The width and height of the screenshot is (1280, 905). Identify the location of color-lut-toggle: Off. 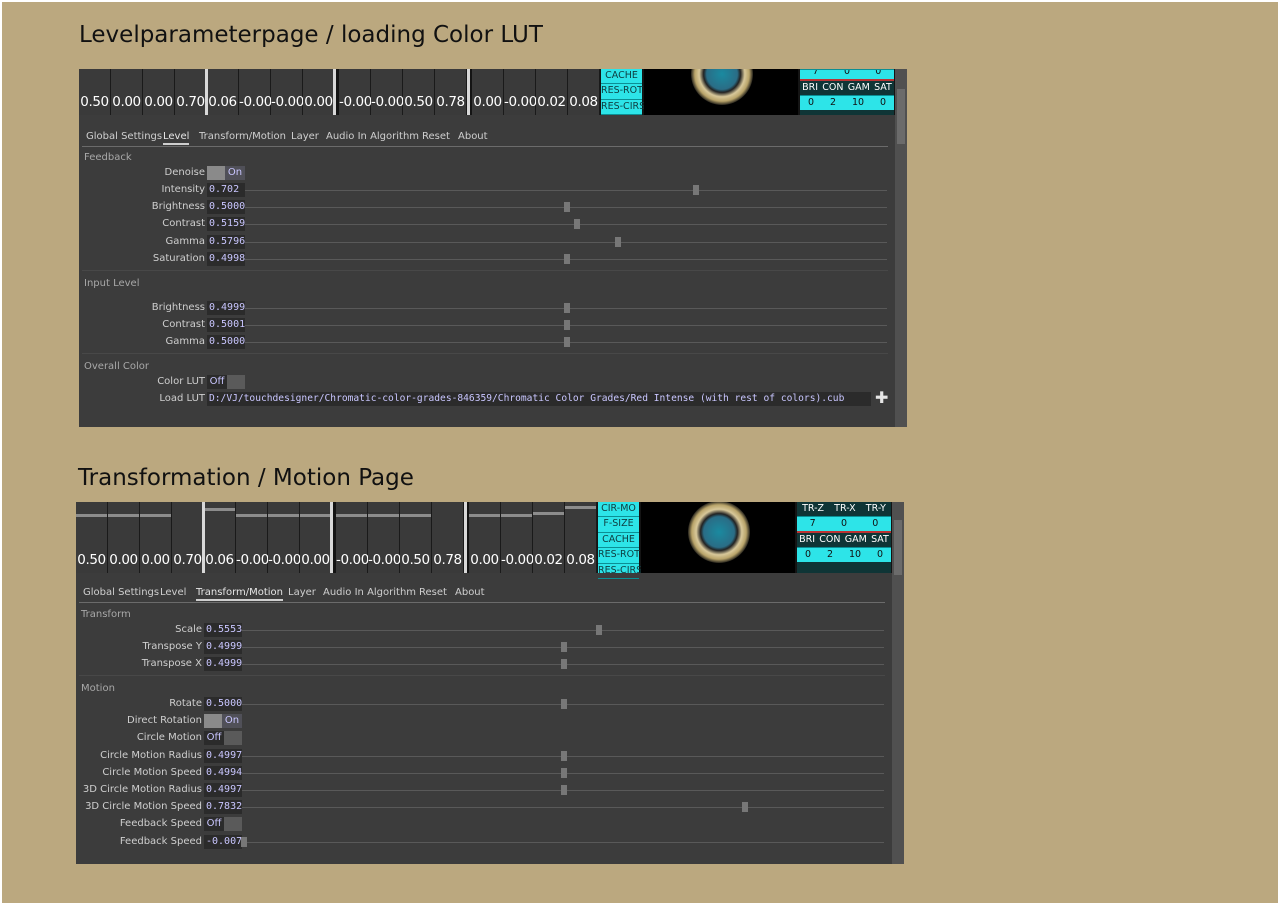
(226, 382).